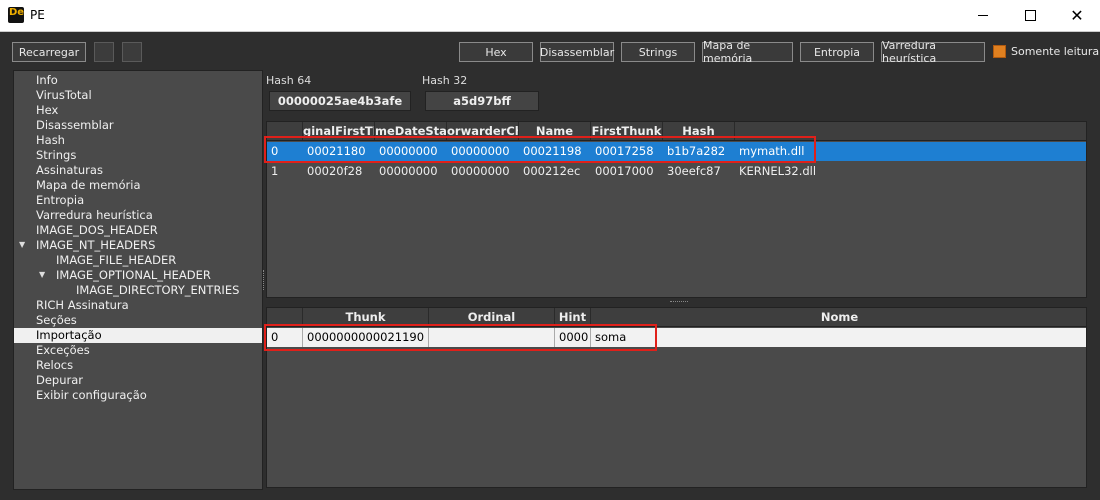  What do you see at coordinates (577, 52) in the screenshot?
I see `disassemble-button: Disassemblar` at bounding box center [577, 52].